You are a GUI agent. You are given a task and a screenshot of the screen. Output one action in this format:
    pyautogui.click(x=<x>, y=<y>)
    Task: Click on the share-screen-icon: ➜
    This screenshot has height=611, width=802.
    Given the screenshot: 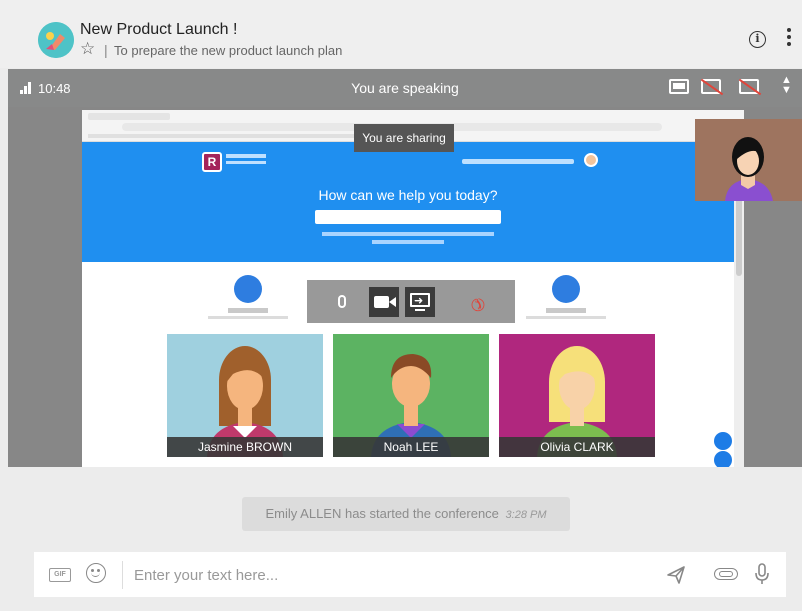 What is the action you would take?
    pyautogui.click(x=420, y=302)
    